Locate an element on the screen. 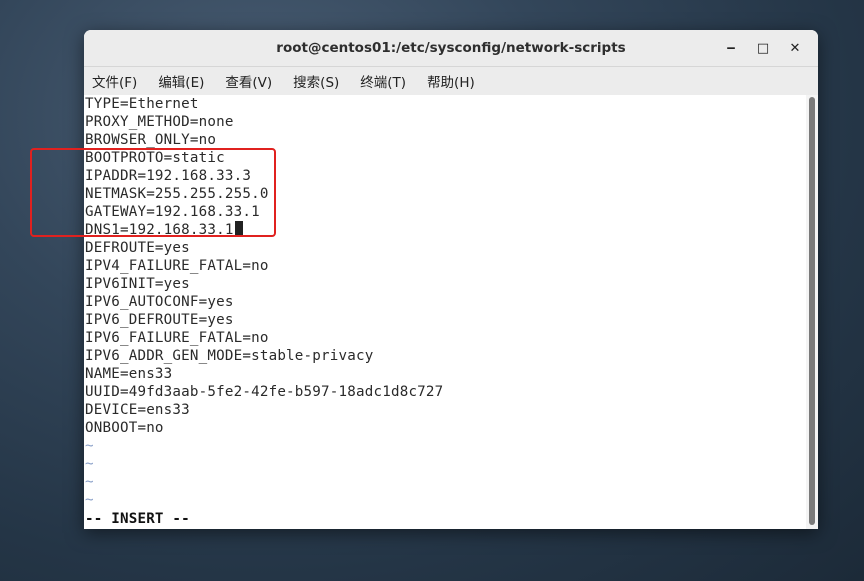  scrollbar is located at coordinates (812, 312).